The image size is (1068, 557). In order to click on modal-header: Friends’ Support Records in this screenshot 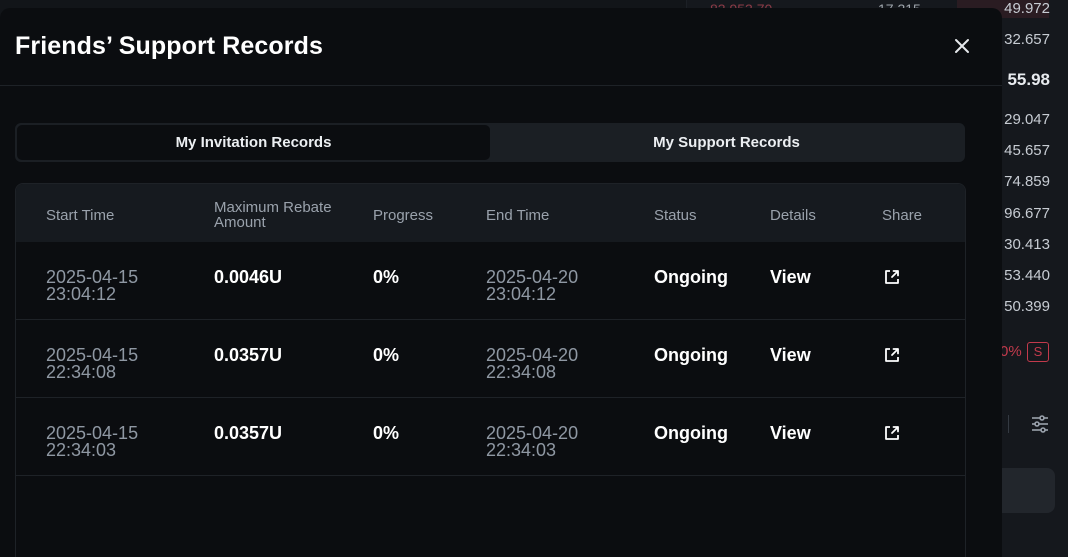, I will do `click(501, 47)`.